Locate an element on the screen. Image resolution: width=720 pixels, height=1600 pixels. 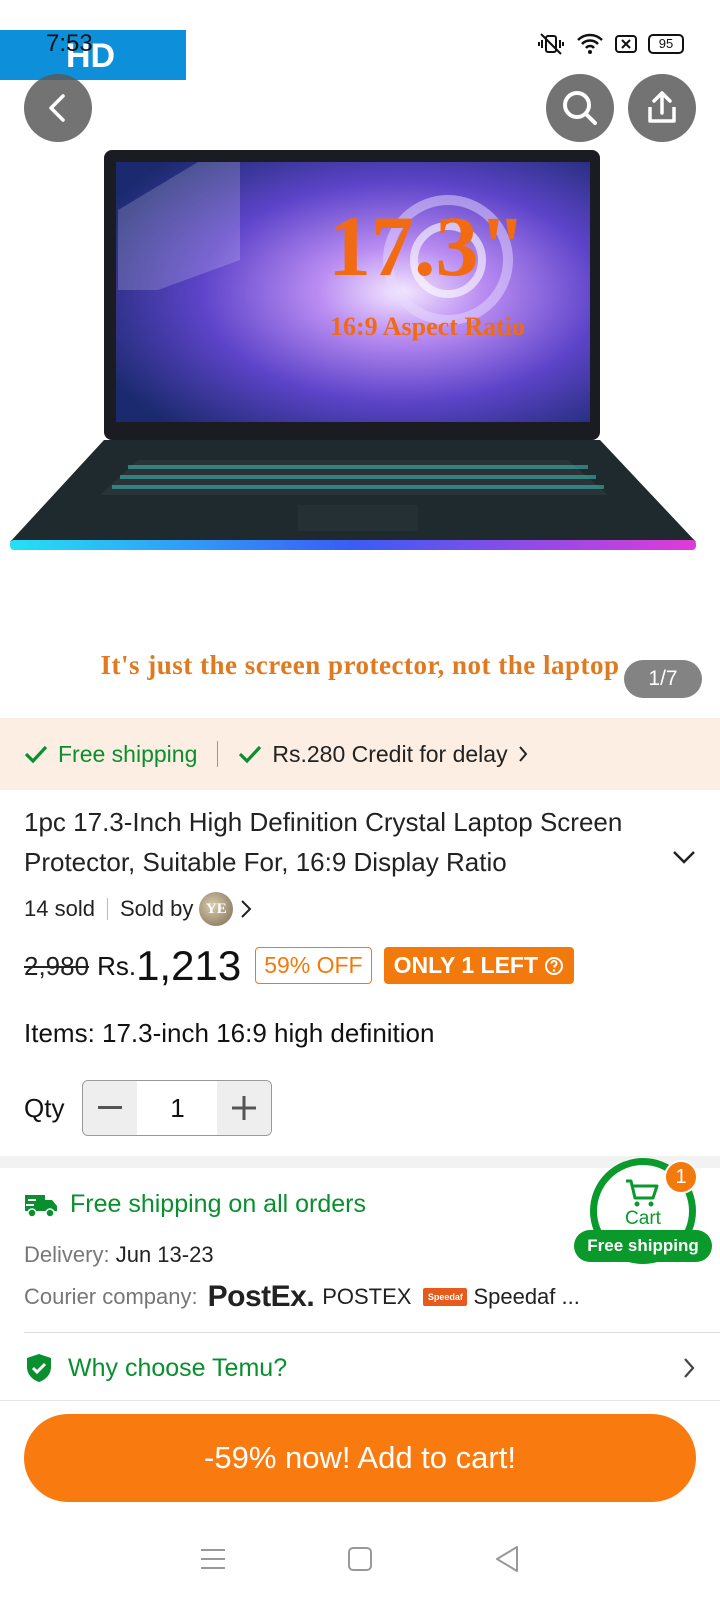
quantity-row: Qty 1 is located at coordinates (148, 1108).